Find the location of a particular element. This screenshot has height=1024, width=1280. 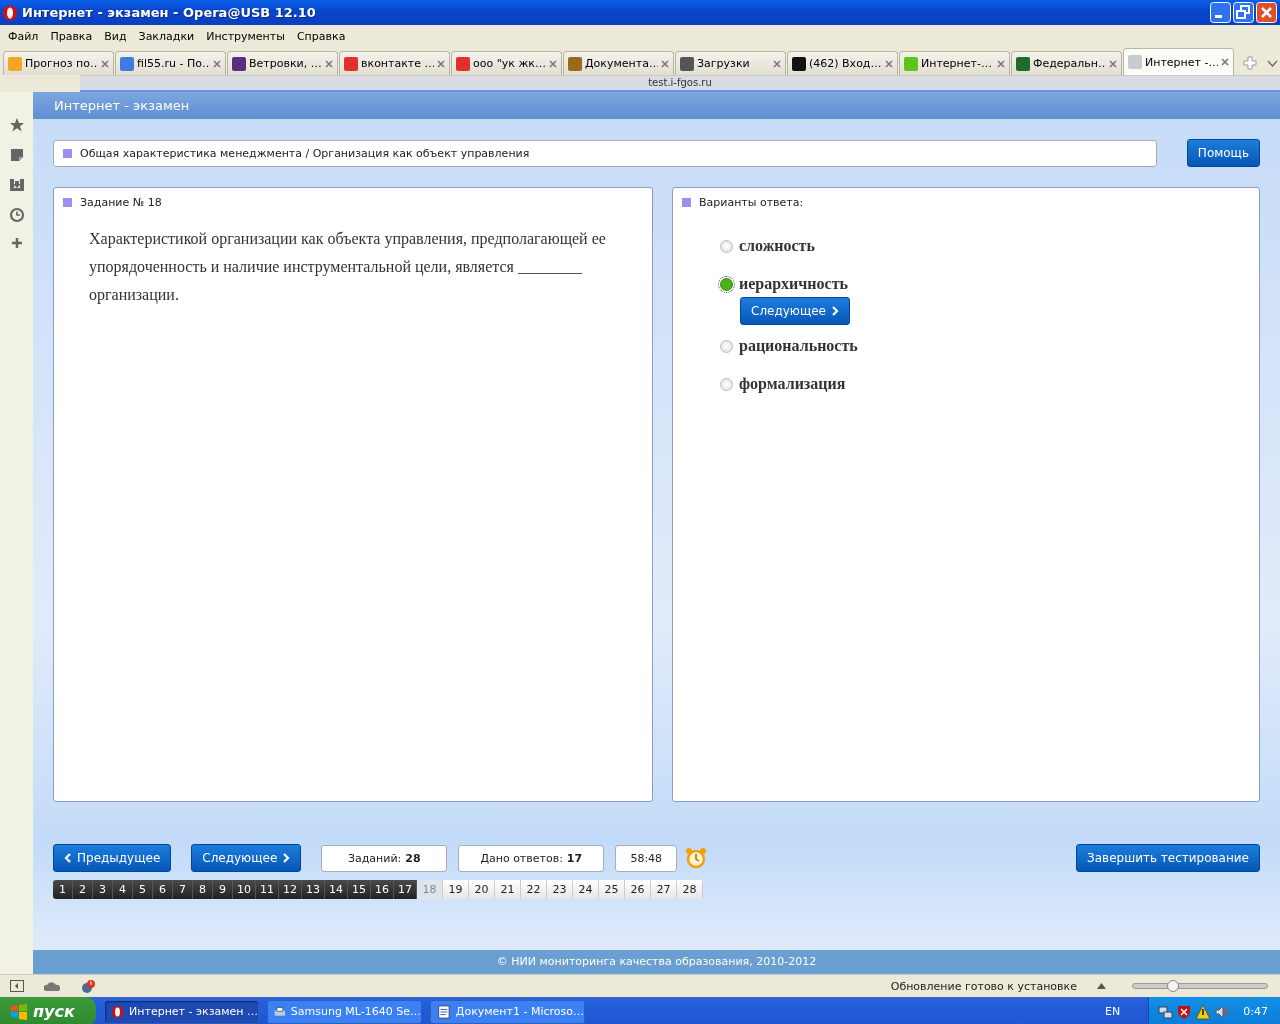

close-icon is located at coordinates (1266, 12).